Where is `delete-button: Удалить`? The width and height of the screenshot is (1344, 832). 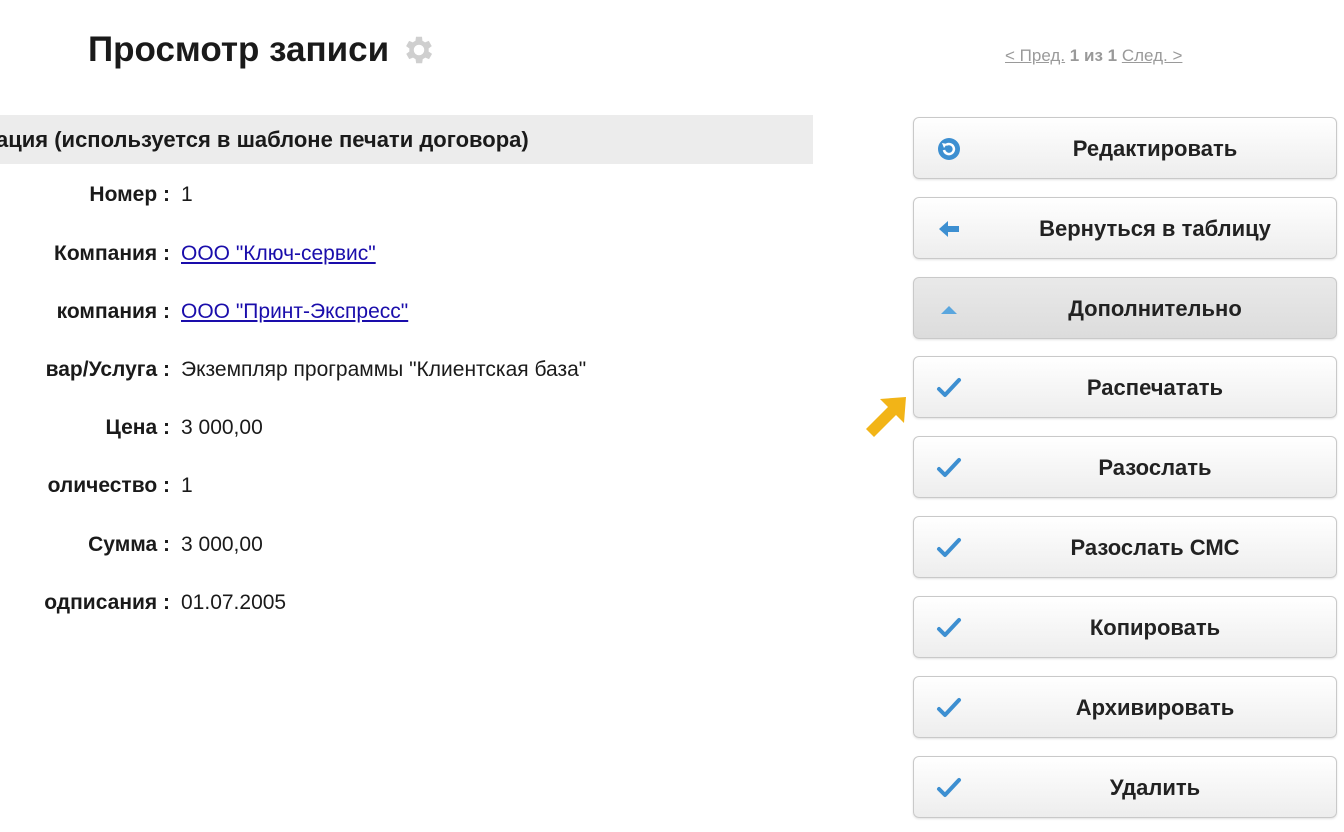 delete-button: Удалить is located at coordinates (1125, 787).